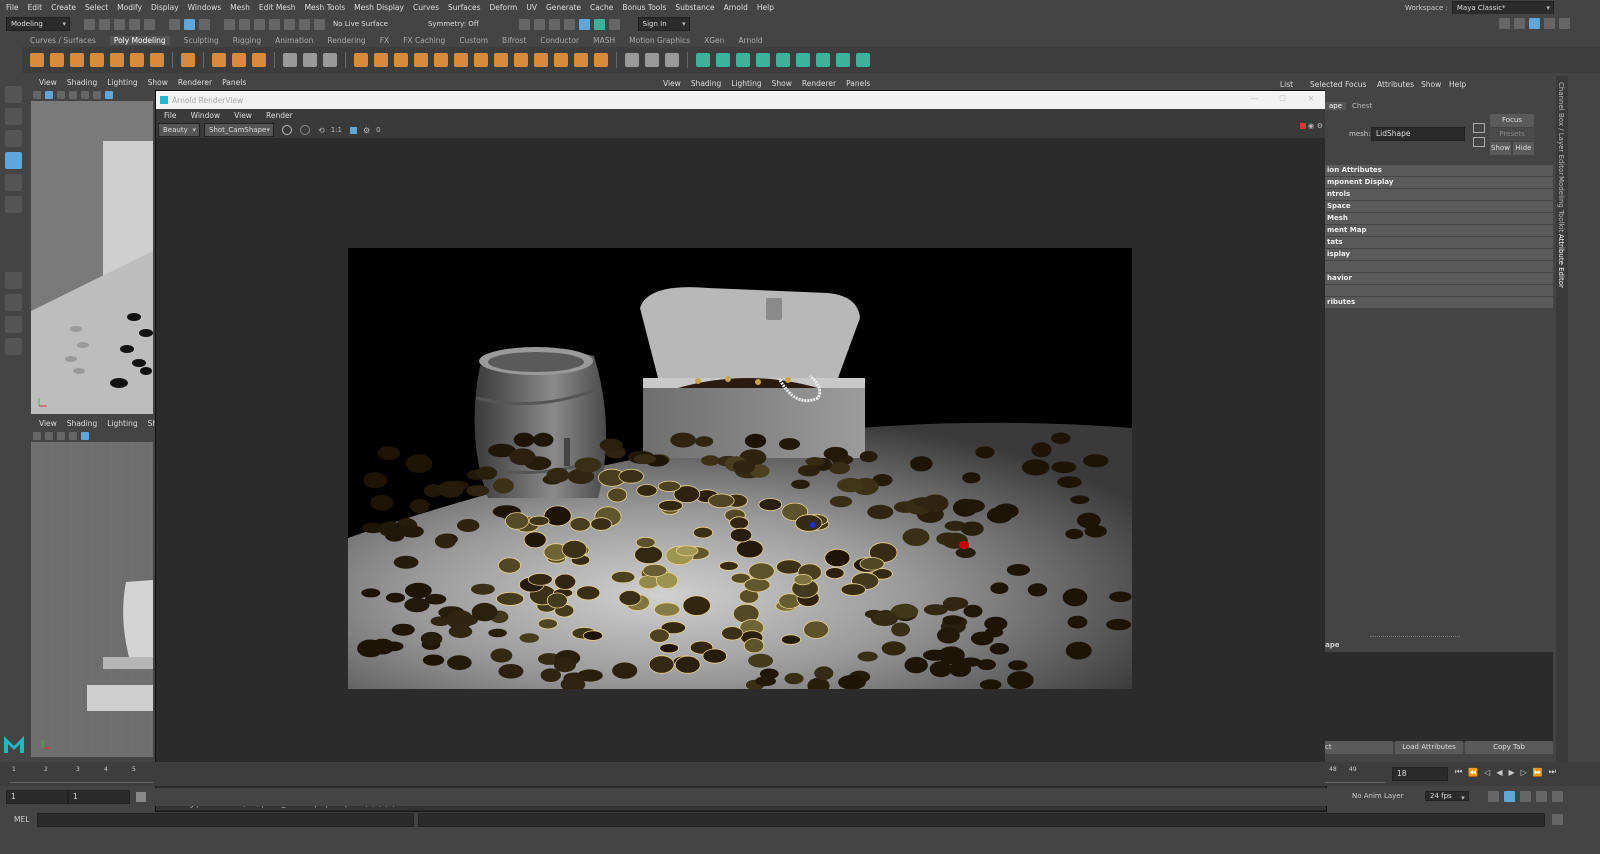  I want to click on minimize-icon: —, so click(1255, 98).